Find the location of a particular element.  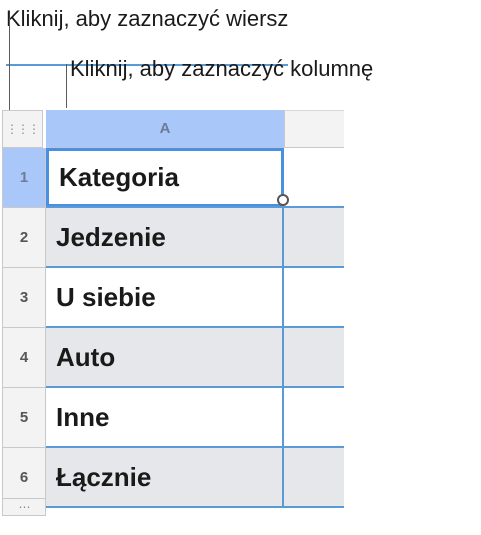

table-row: Kategoria is located at coordinates (195, 178).